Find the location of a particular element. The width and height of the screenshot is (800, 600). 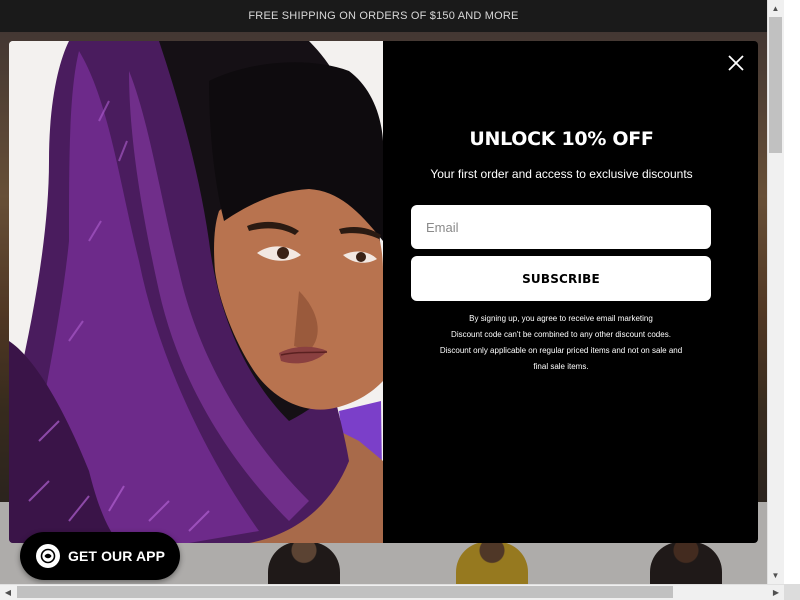

close-icon is located at coordinates (736, 63).